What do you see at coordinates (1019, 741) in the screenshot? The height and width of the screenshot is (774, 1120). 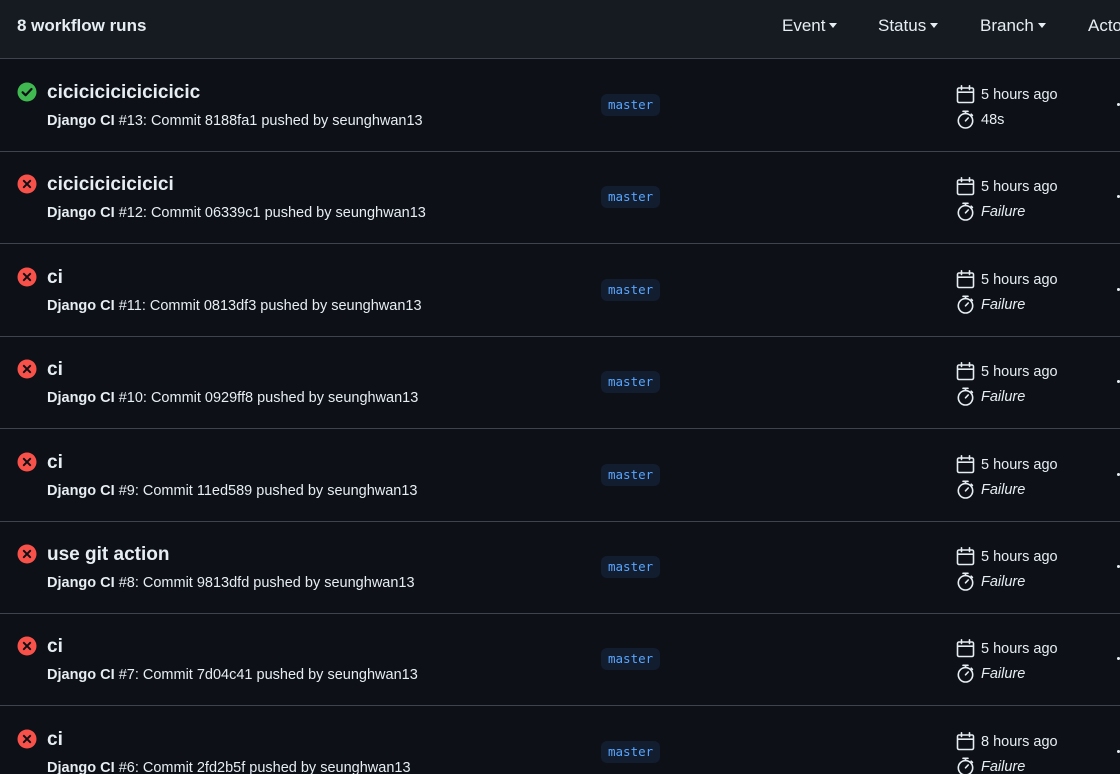 I see `run-time: 8 hours ago` at bounding box center [1019, 741].